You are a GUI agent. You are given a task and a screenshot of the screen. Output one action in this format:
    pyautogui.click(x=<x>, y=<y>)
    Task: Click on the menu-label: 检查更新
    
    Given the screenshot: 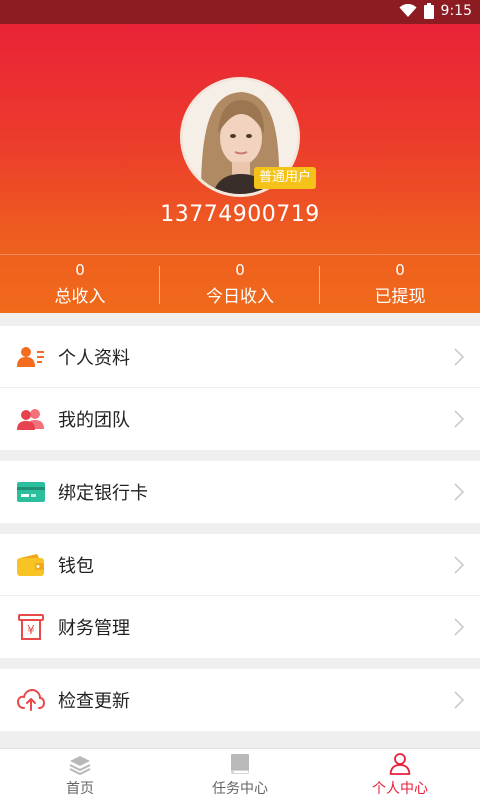 What is the action you would take?
    pyautogui.click(x=94, y=701)
    